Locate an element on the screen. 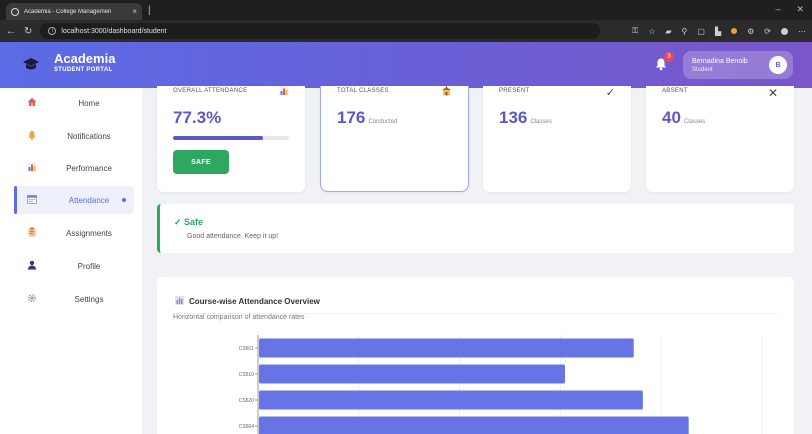 The width and height of the screenshot is (812, 434). sidebar-item-settings: Settings is located at coordinates (74, 299).